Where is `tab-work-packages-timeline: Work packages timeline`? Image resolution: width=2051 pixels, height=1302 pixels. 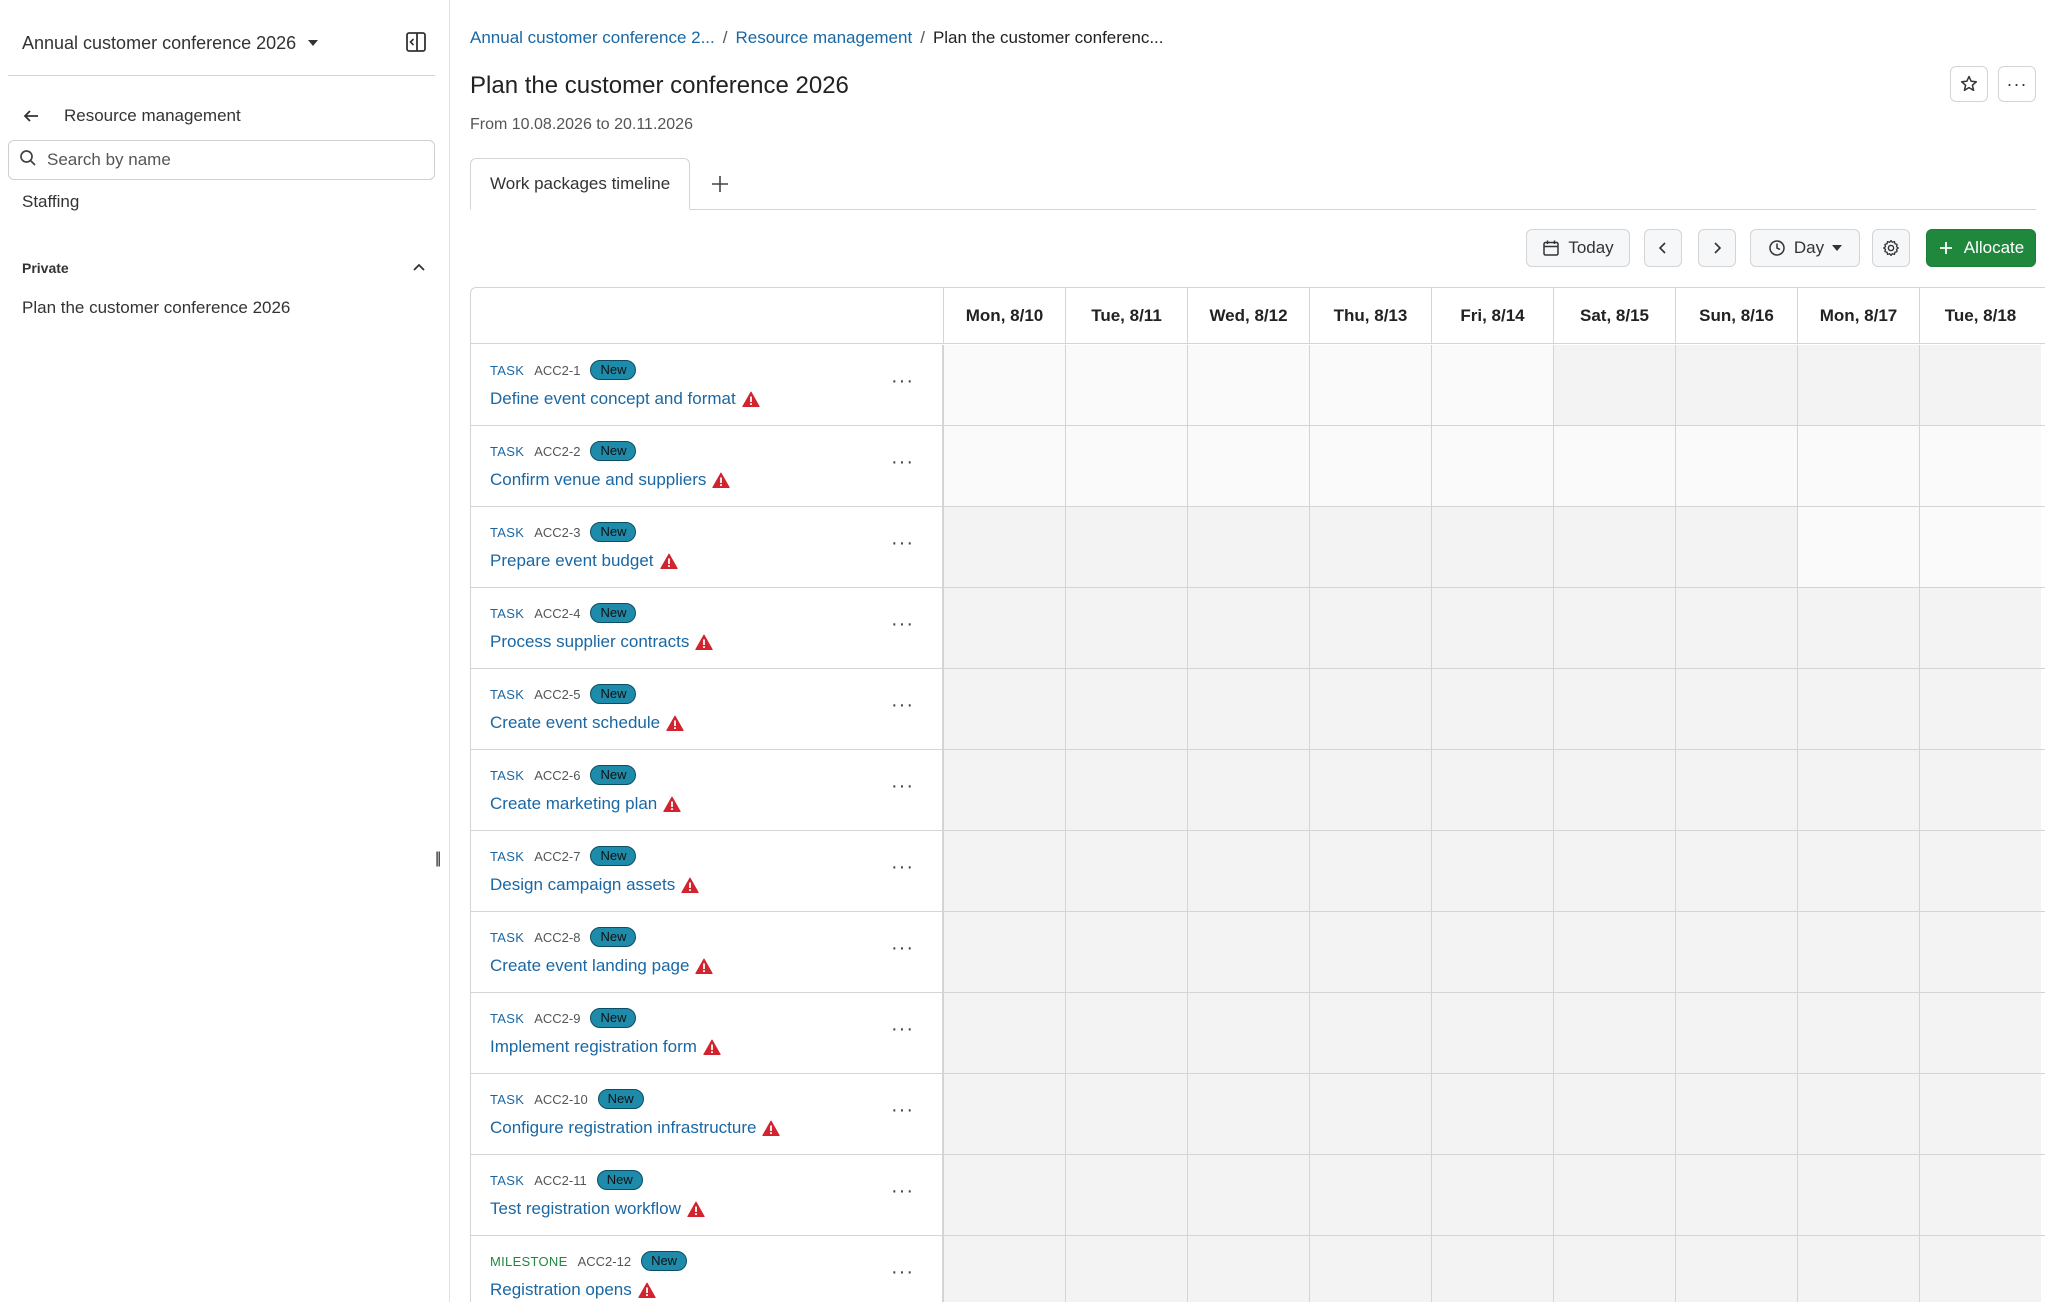
tab-work-packages-timeline: Work packages timeline is located at coordinates (580, 184).